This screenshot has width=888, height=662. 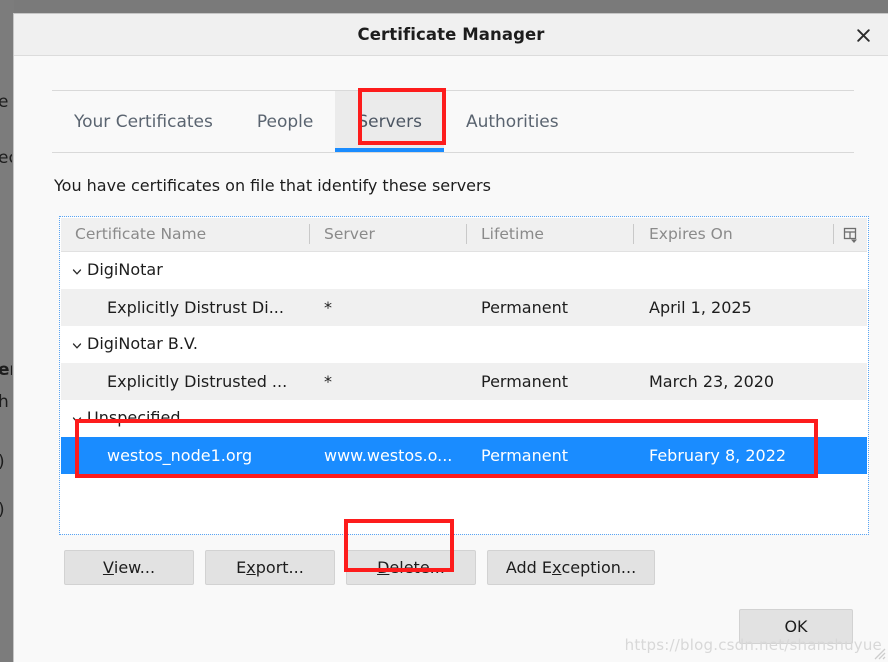 I want to click on tab-your-certificates: Your Certificates, so click(x=143, y=121).